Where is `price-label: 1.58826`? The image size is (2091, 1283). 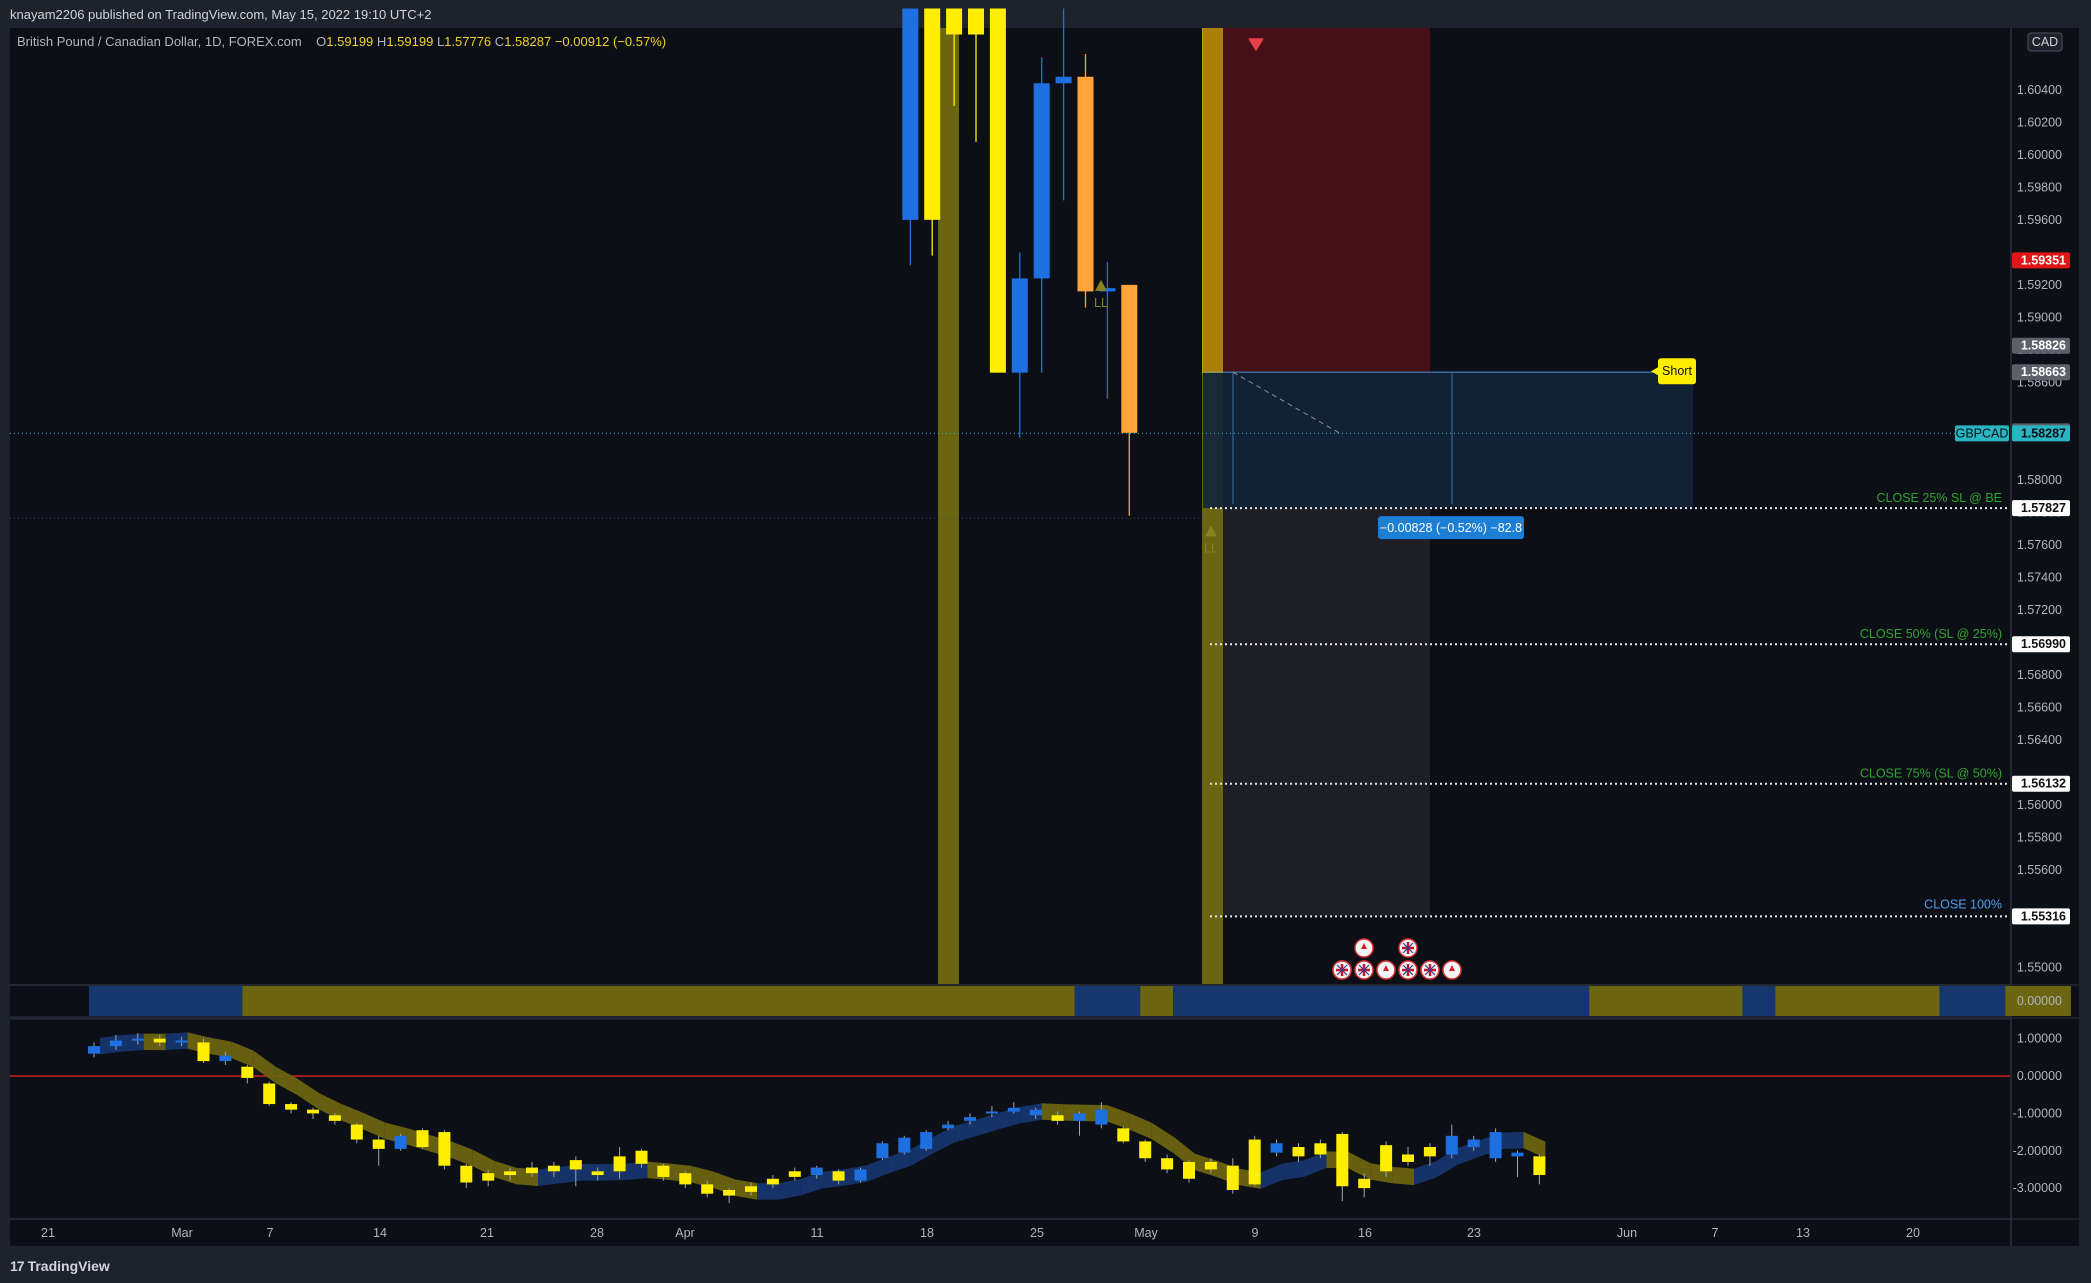 price-label: 1.58826 is located at coordinates (2043, 346).